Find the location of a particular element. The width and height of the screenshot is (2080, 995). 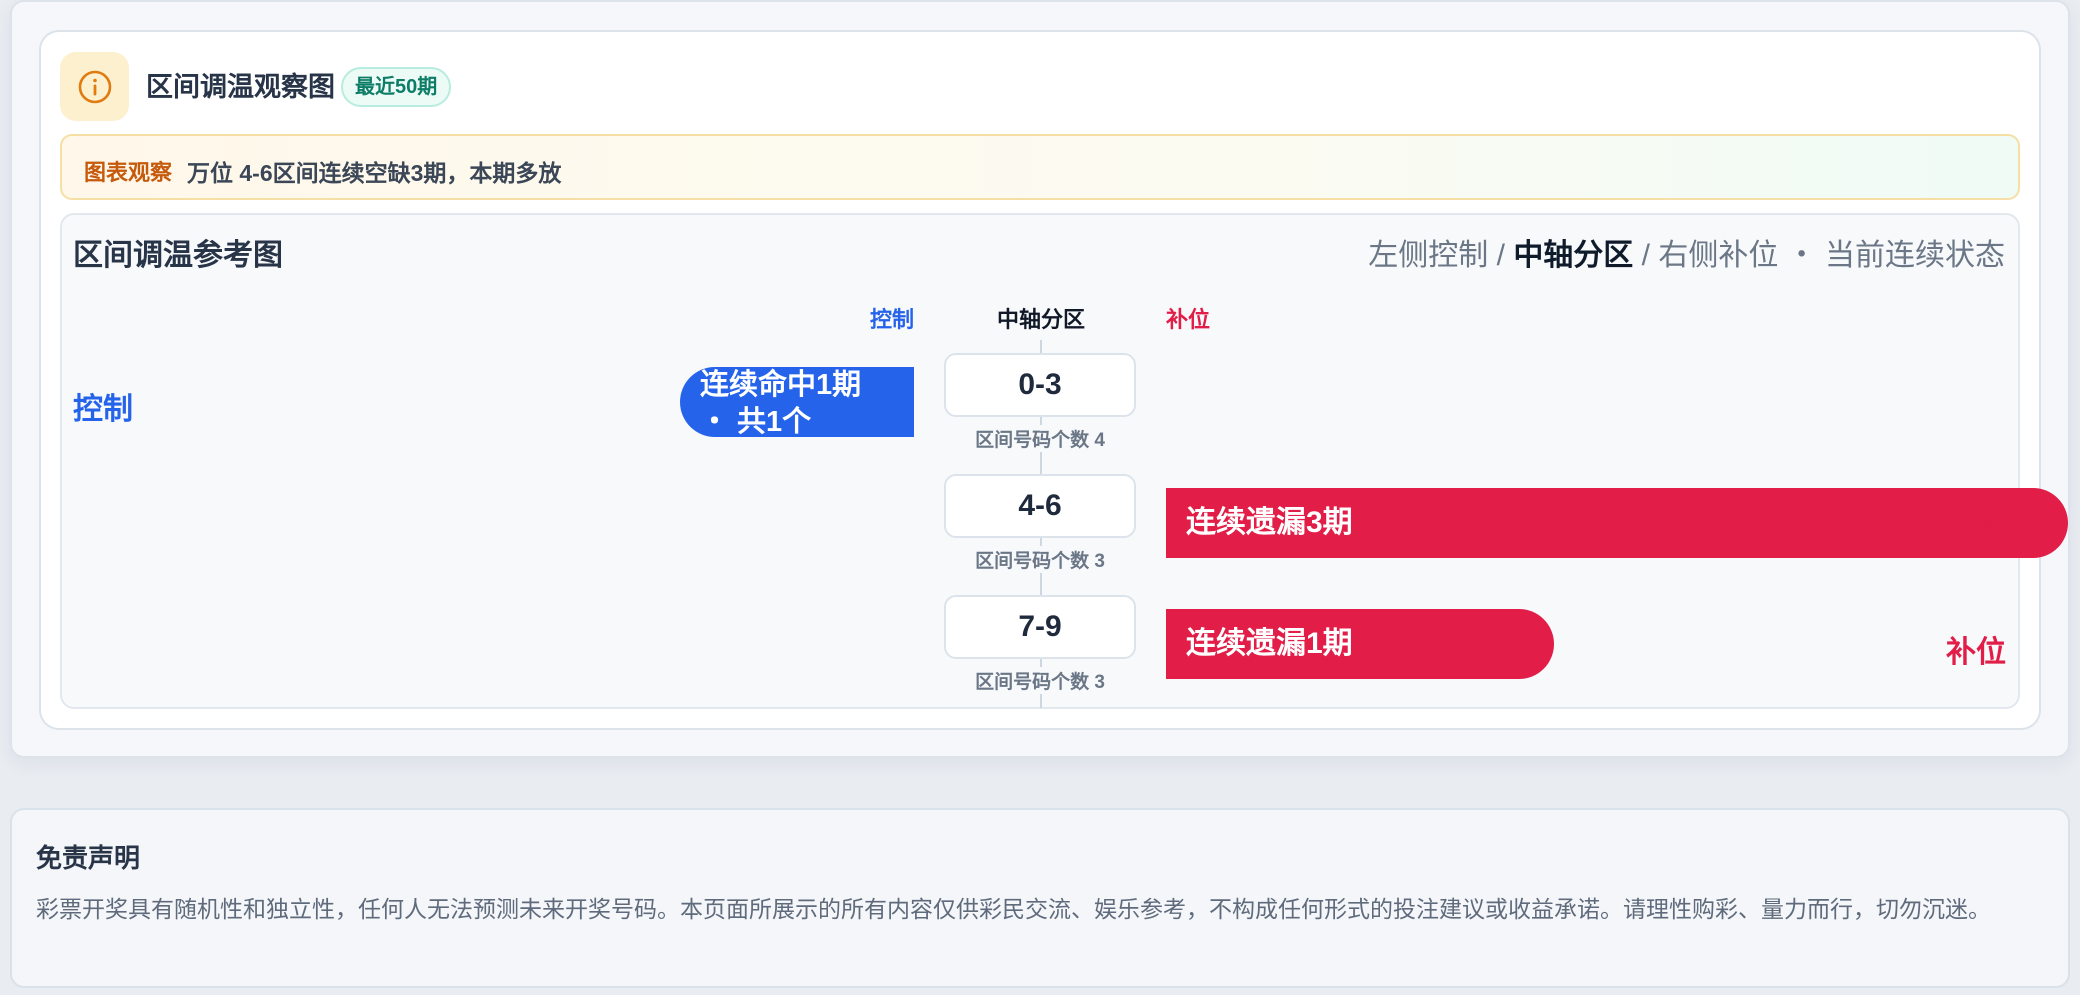

header-icon-box is located at coordinates (94, 86).